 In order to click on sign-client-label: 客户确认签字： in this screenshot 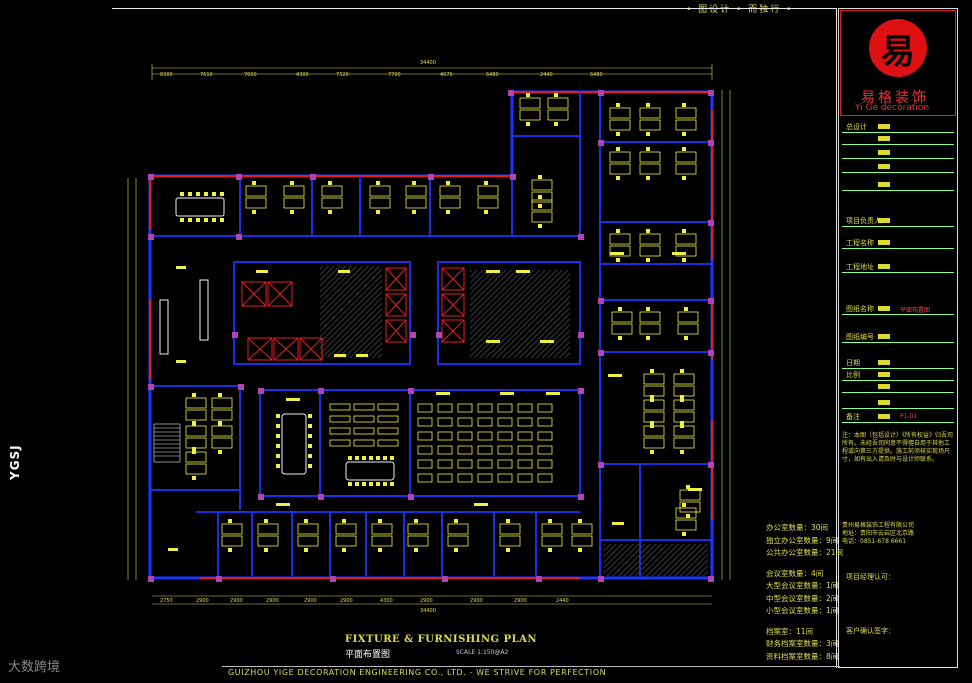, I will do `click(870, 631)`.